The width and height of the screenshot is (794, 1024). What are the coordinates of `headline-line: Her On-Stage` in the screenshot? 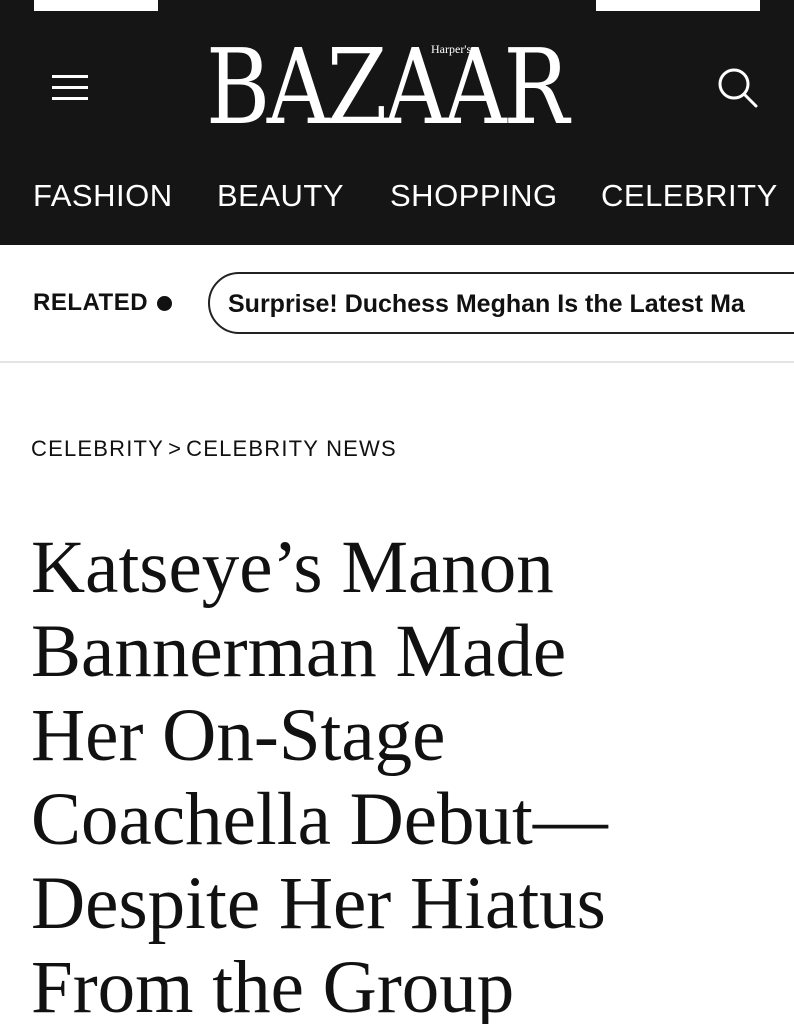 It's located at (238, 735).